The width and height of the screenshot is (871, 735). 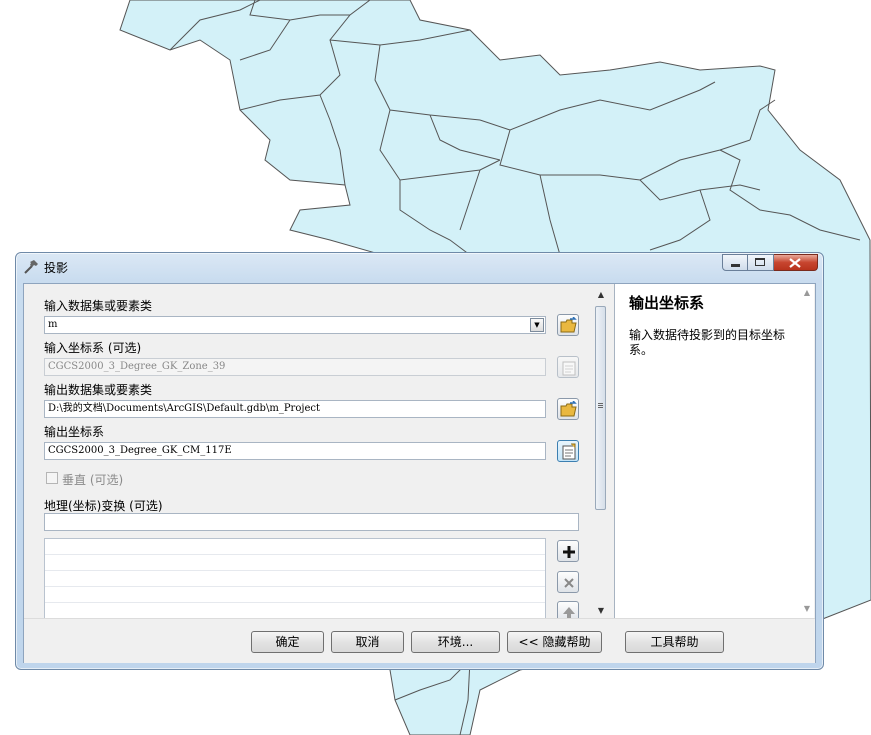 I want to click on scrollbar-thumb, so click(x=600, y=408).